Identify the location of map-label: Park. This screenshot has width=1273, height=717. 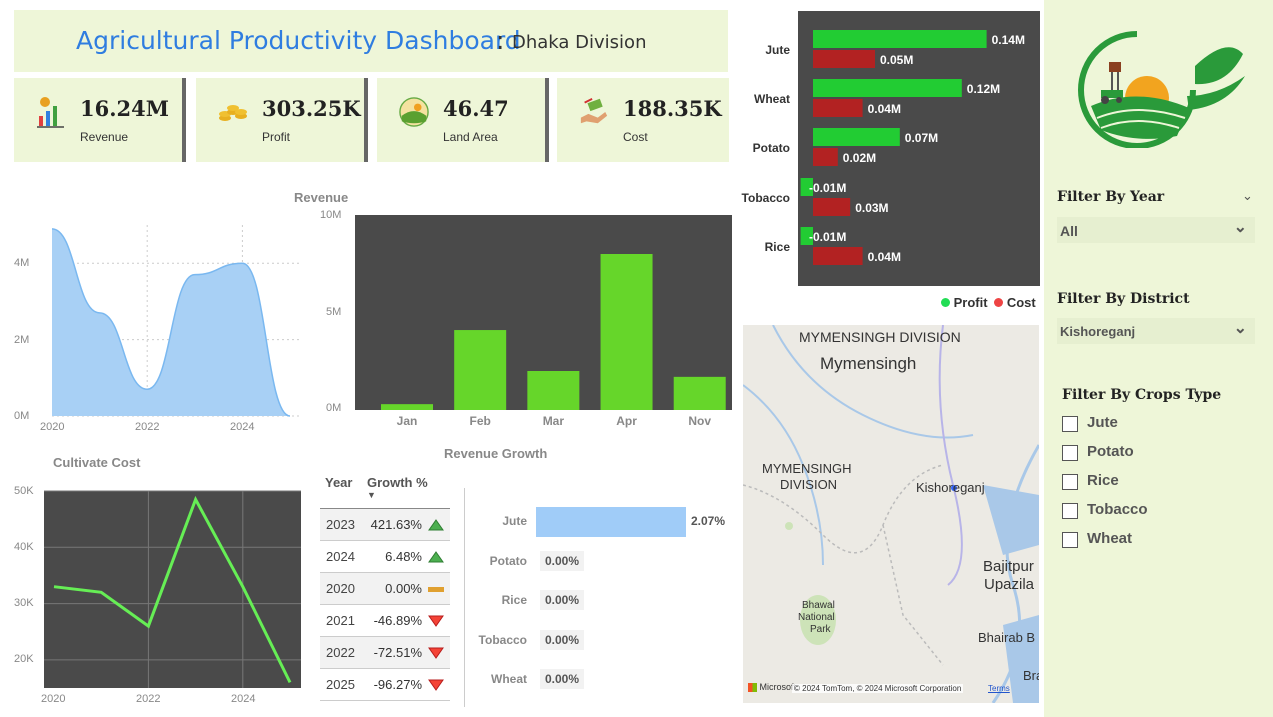
(820, 629).